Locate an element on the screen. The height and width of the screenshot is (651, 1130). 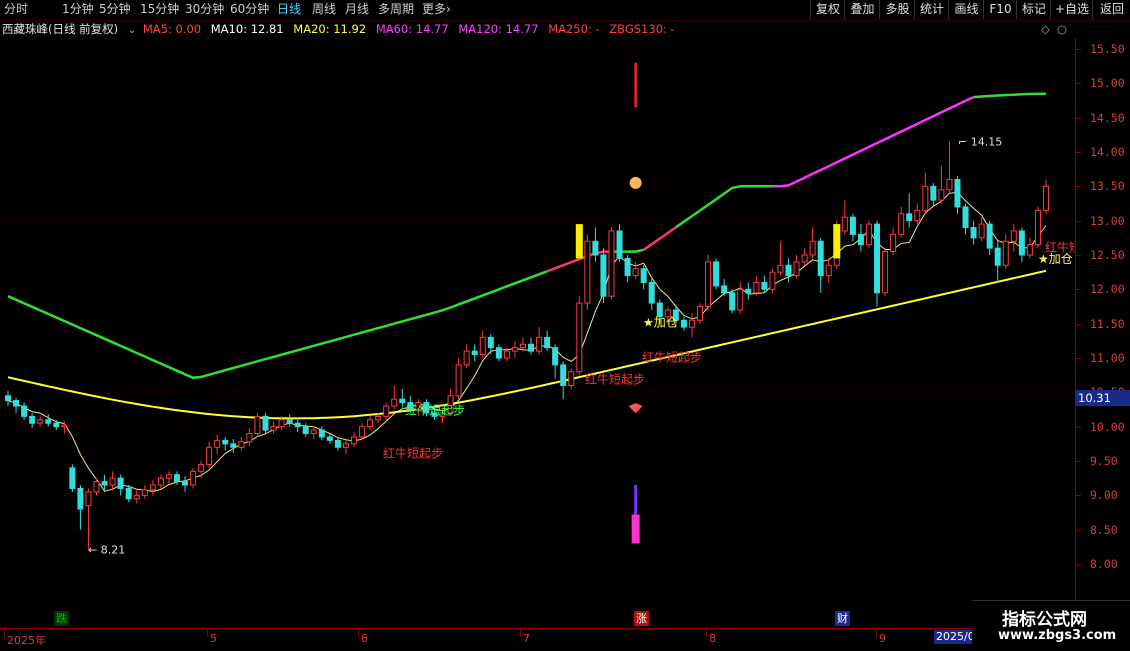
back-button: 返回 is located at coordinates (1111, 9).